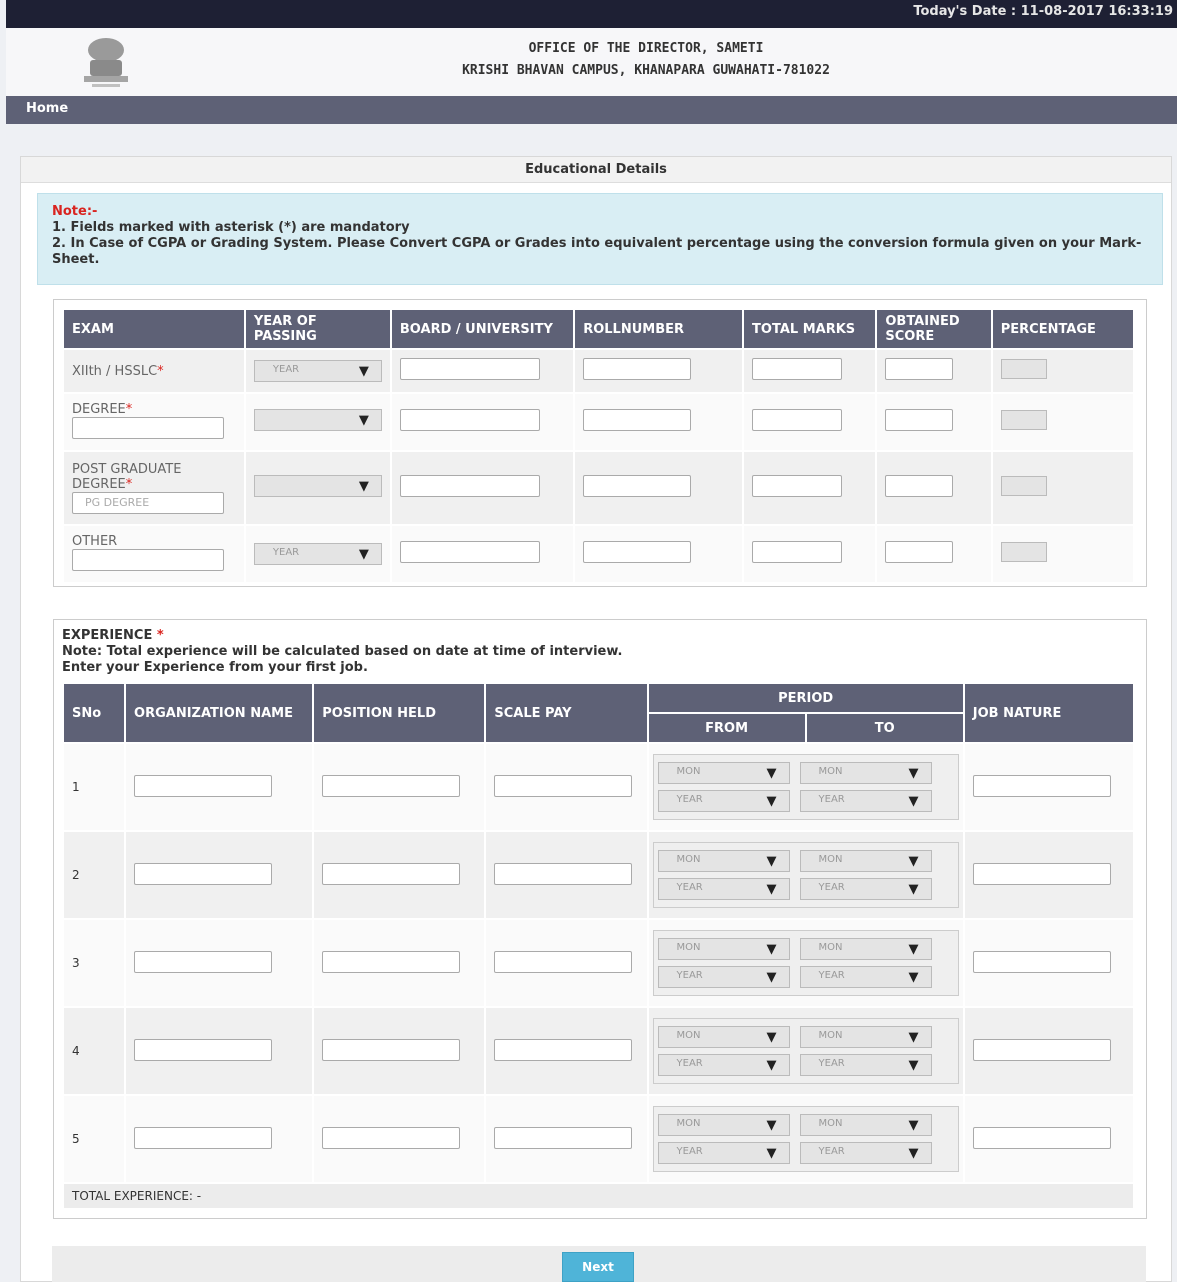 Image resolution: width=1177 pixels, height=1282 pixels. I want to click on board-cell, so click(482, 554).